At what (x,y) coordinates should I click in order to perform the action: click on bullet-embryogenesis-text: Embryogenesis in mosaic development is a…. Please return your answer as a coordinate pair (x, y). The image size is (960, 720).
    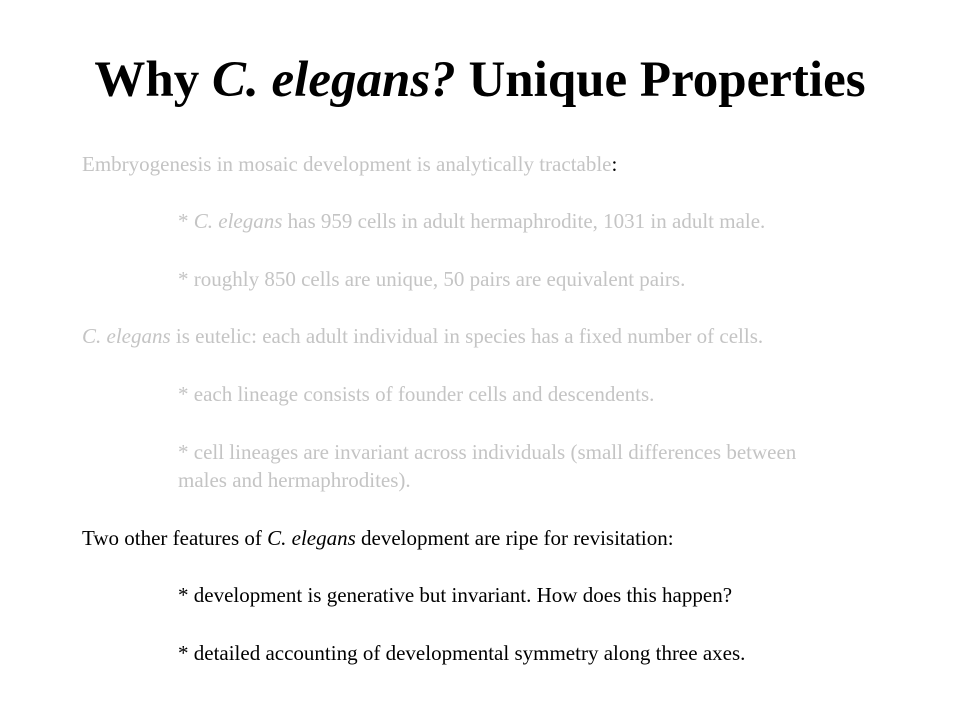
    Looking at the image, I should click on (347, 164).